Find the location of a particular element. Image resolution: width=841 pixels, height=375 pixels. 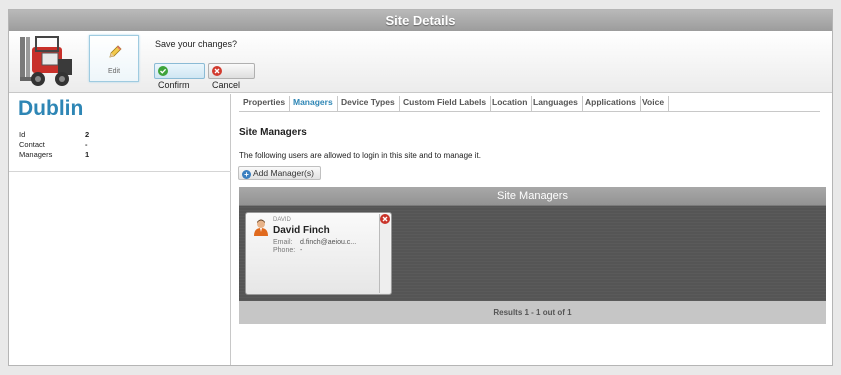

email-label: Email: is located at coordinates (283, 242).